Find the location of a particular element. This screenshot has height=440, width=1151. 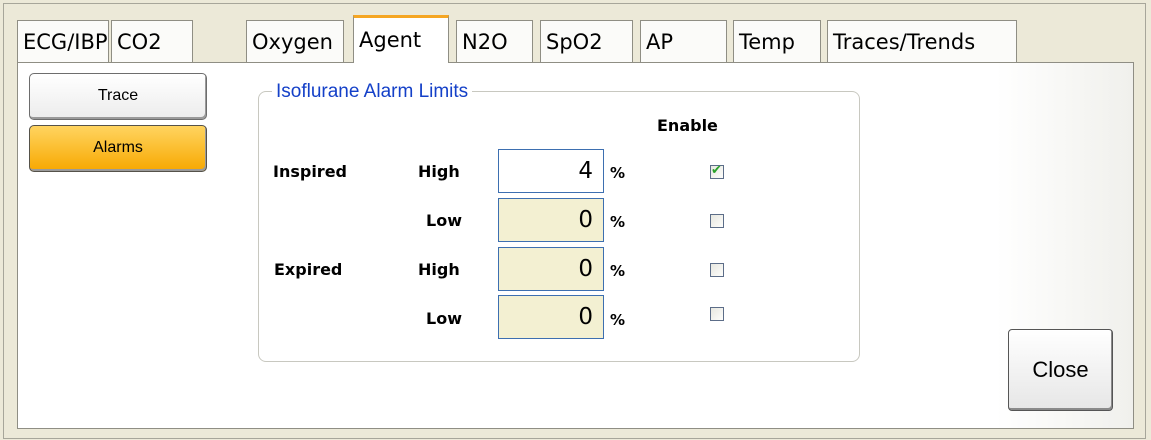

alarms-button: Alarms is located at coordinates (118, 148).